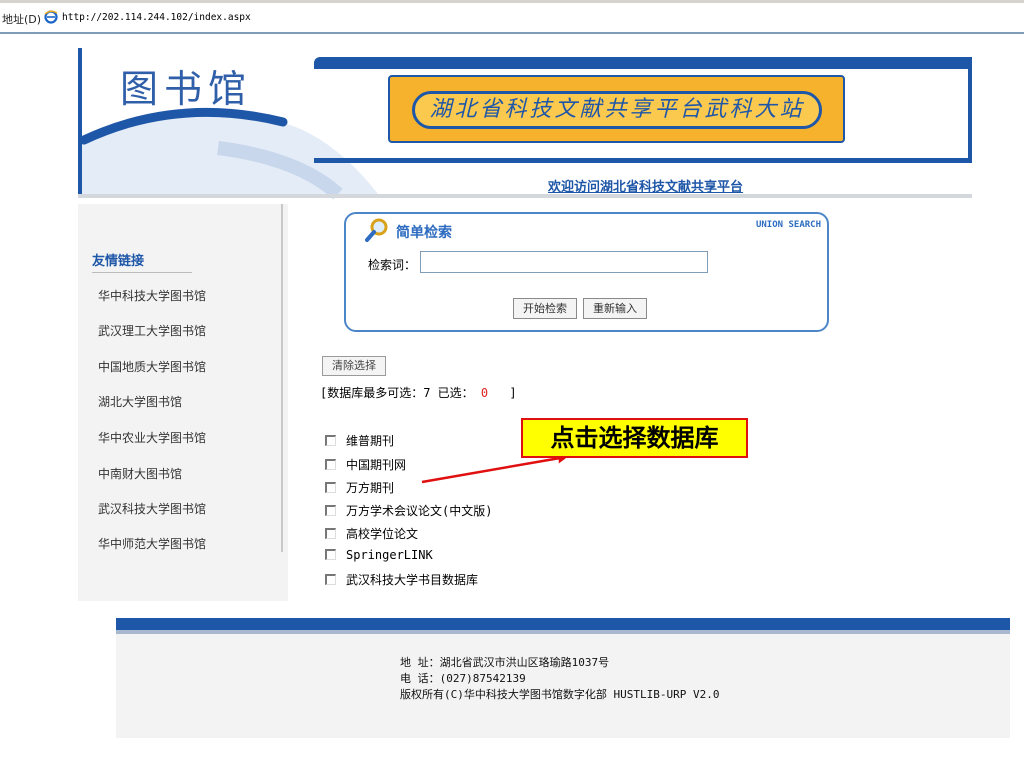  What do you see at coordinates (140, 473) in the screenshot?
I see `sidebar-link-zuel: 中南财大图书馆` at bounding box center [140, 473].